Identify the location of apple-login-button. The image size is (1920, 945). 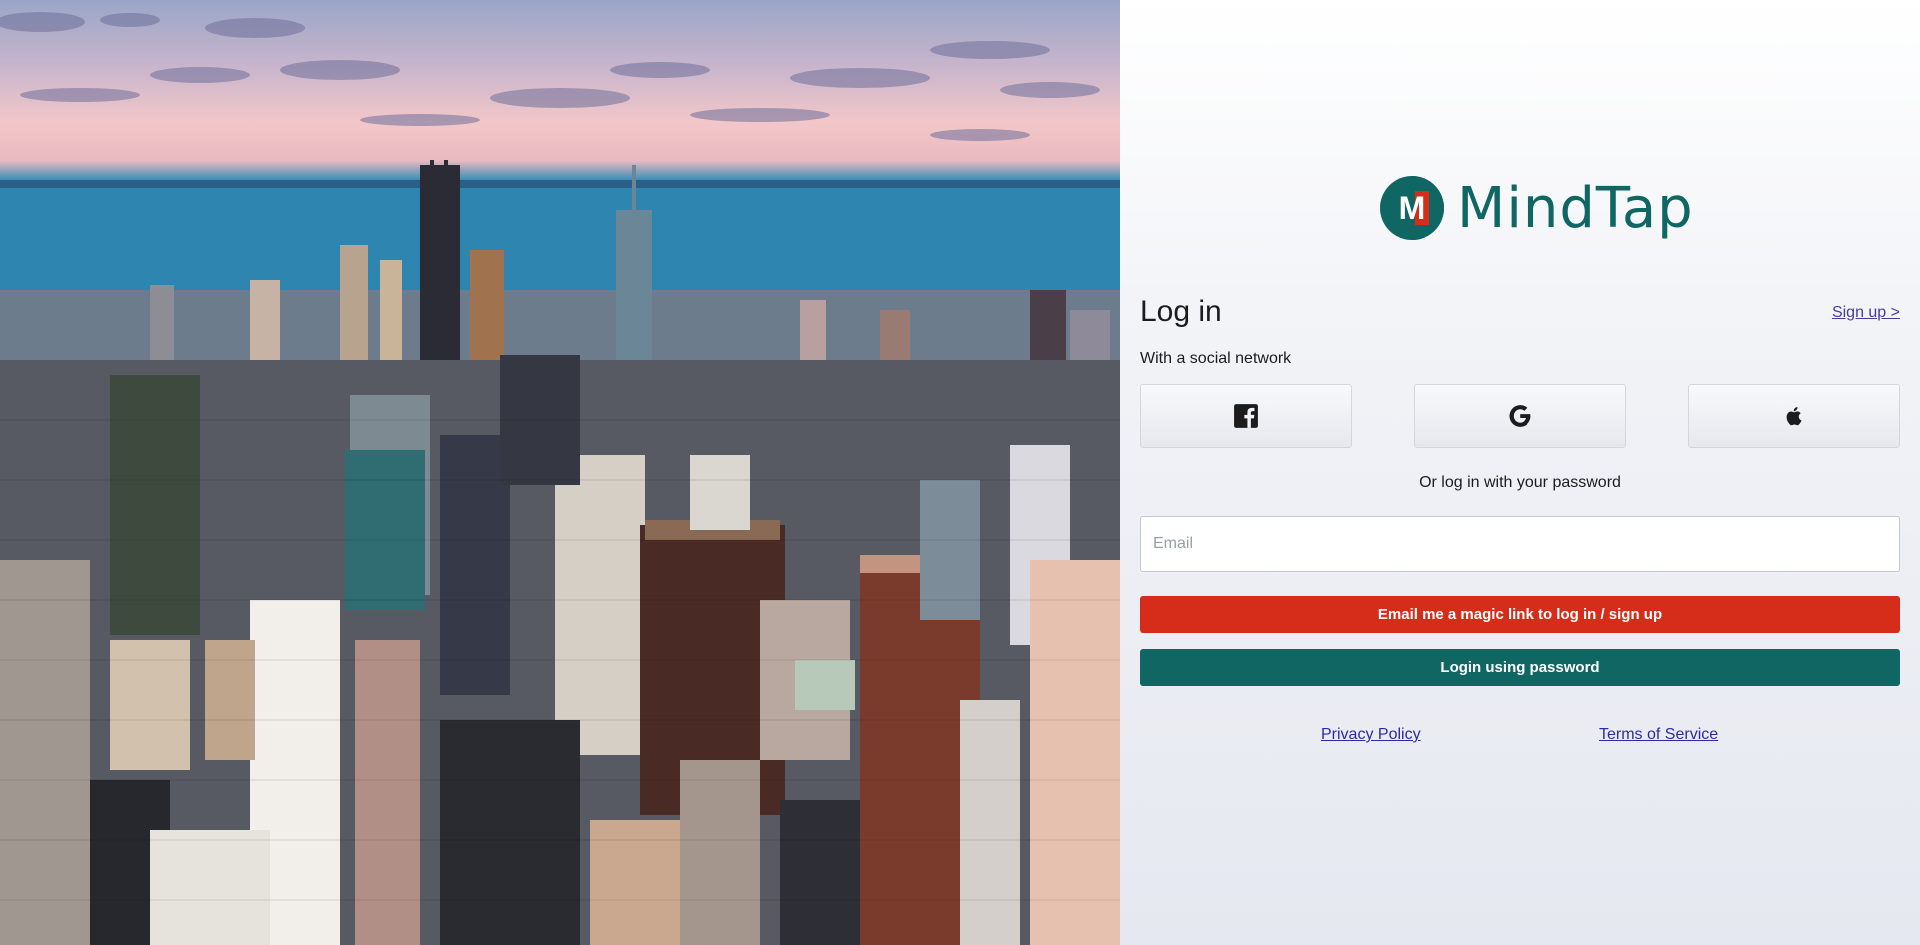
(1794, 416).